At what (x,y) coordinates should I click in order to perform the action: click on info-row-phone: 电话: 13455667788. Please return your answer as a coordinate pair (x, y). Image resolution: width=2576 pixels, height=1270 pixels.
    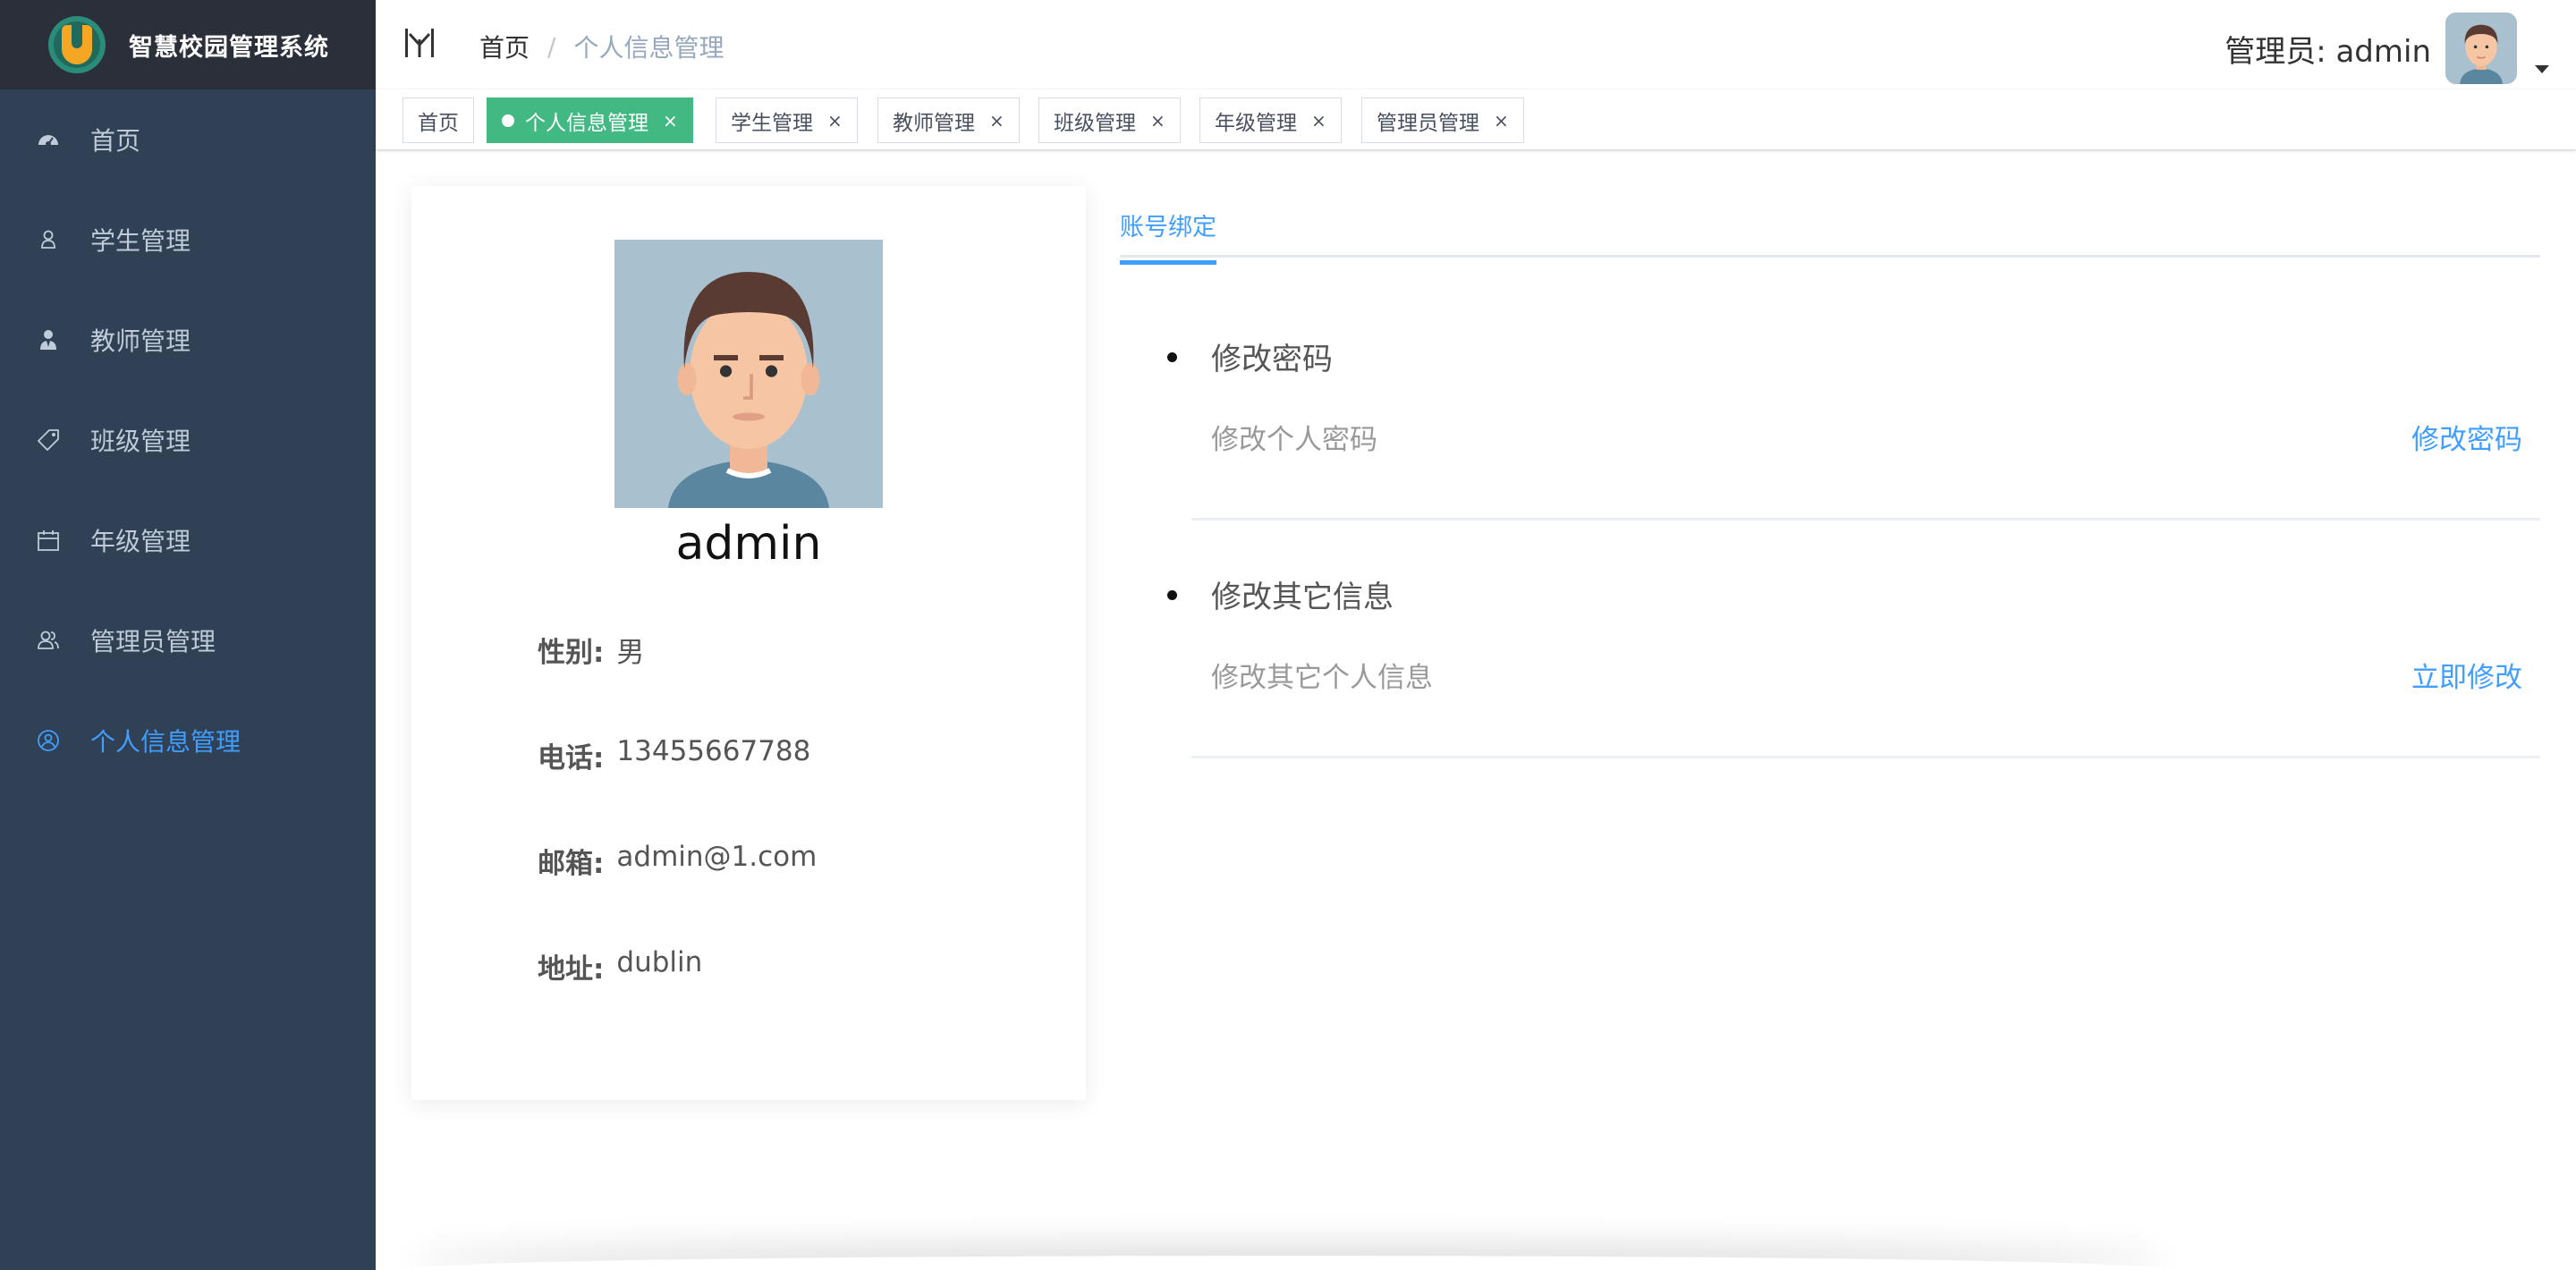
    Looking at the image, I should click on (674, 755).